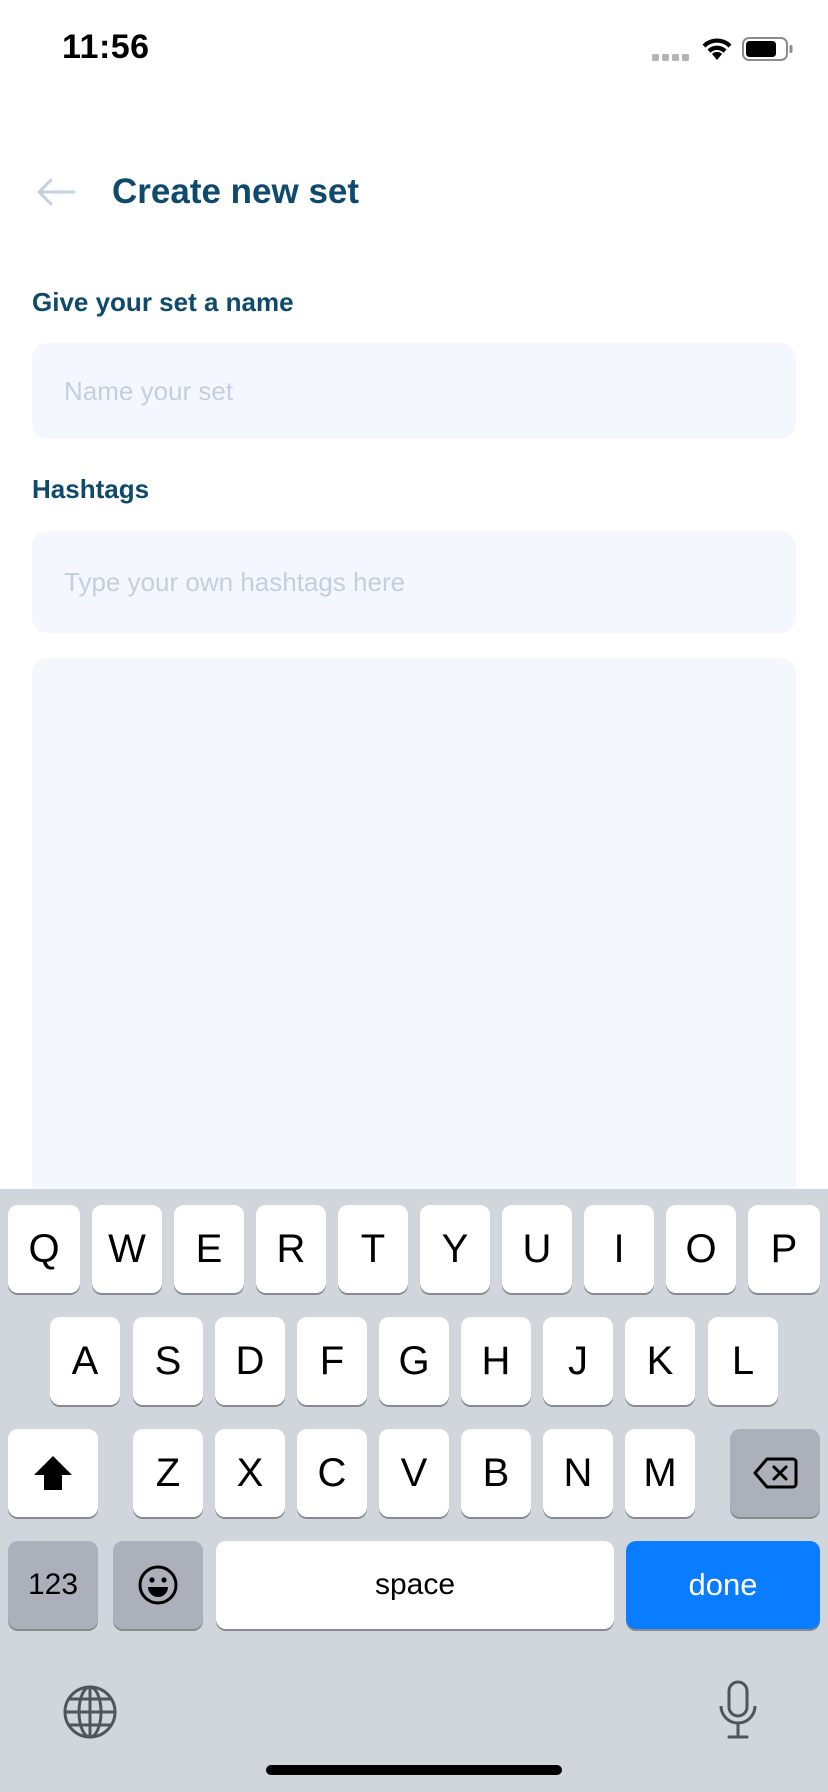 The image size is (828, 1792). What do you see at coordinates (106, 47) in the screenshot?
I see `status-time: 11:56` at bounding box center [106, 47].